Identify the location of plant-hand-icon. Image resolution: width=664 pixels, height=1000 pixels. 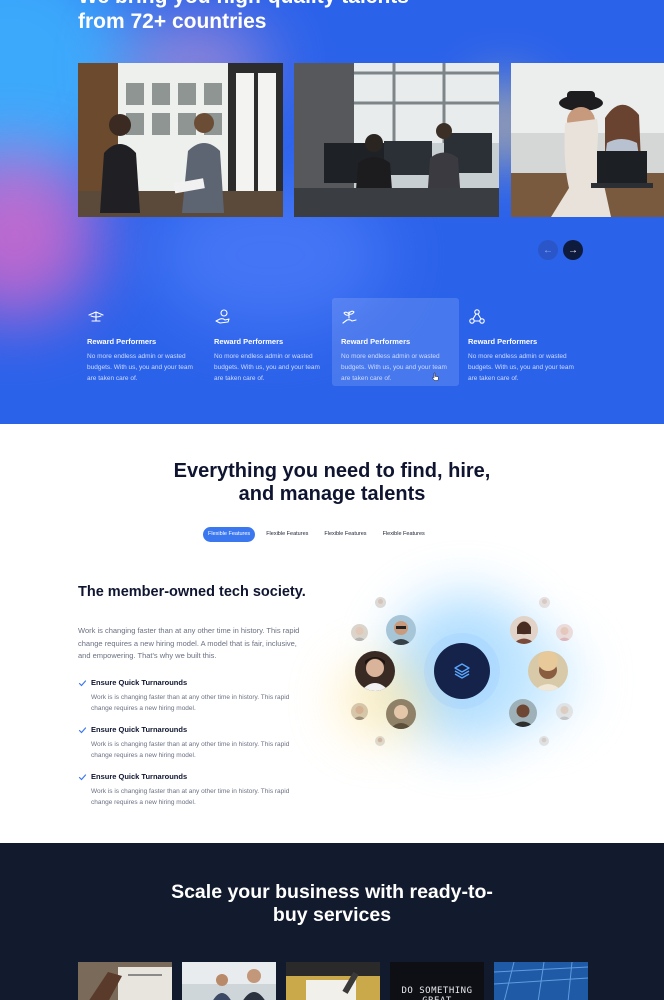
(350, 317).